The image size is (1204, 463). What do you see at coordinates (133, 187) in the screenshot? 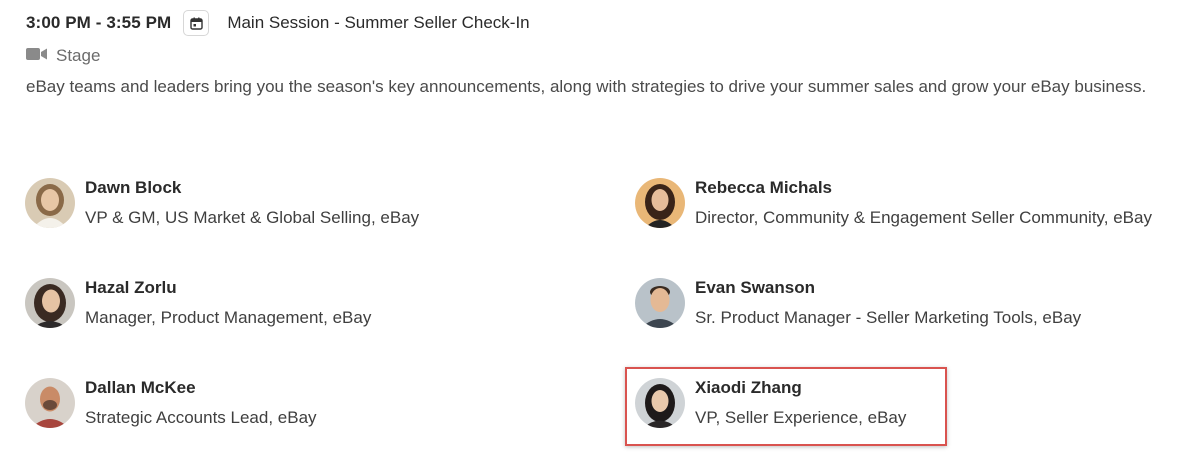
I see `speaker-name: Dawn Block` at bounding box center [133, 187].